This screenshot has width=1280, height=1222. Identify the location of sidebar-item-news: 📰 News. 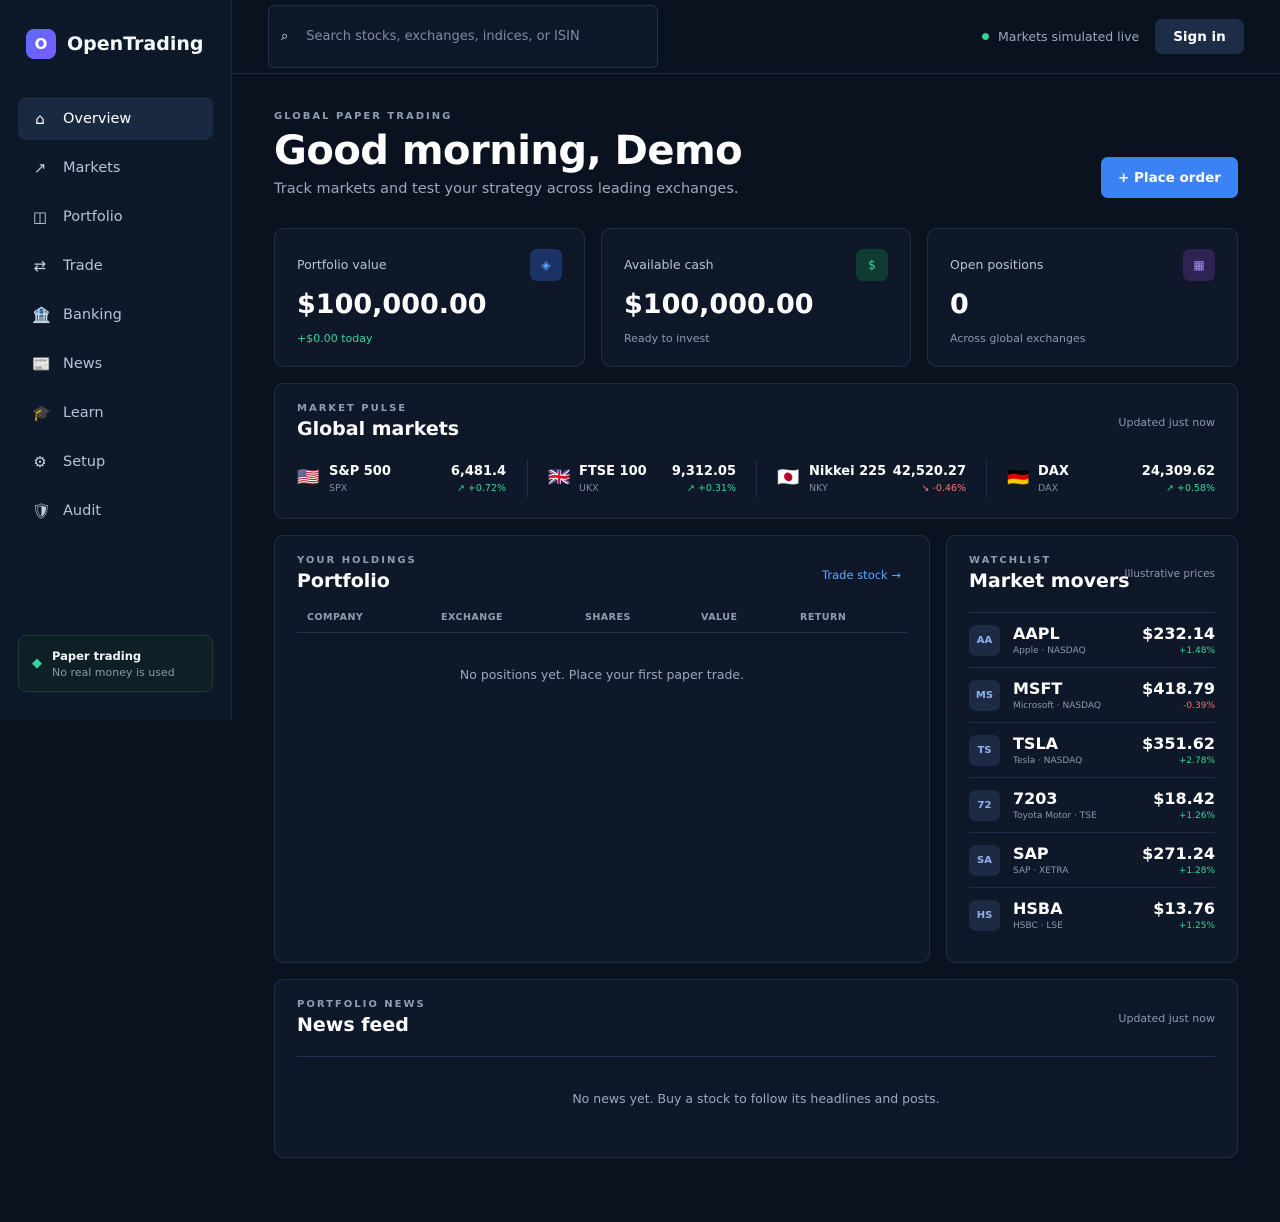
(115, 363).